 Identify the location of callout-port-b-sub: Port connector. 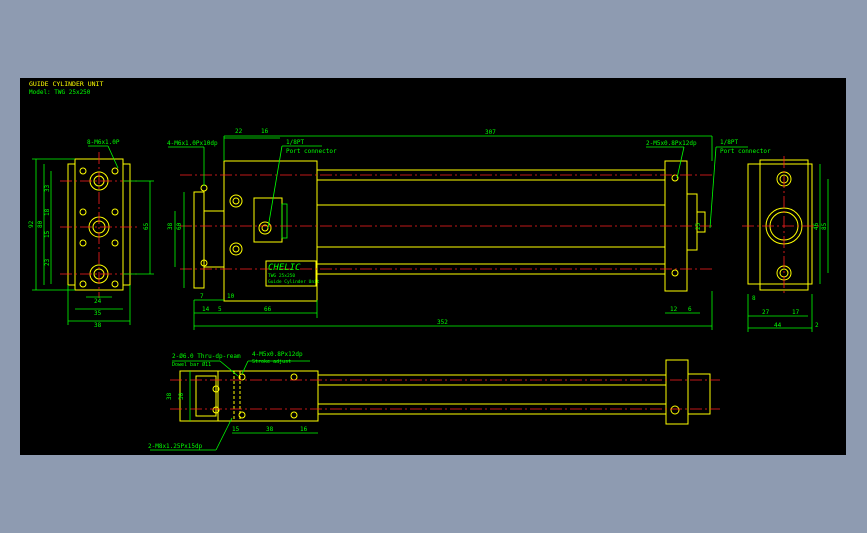
(745, 151).